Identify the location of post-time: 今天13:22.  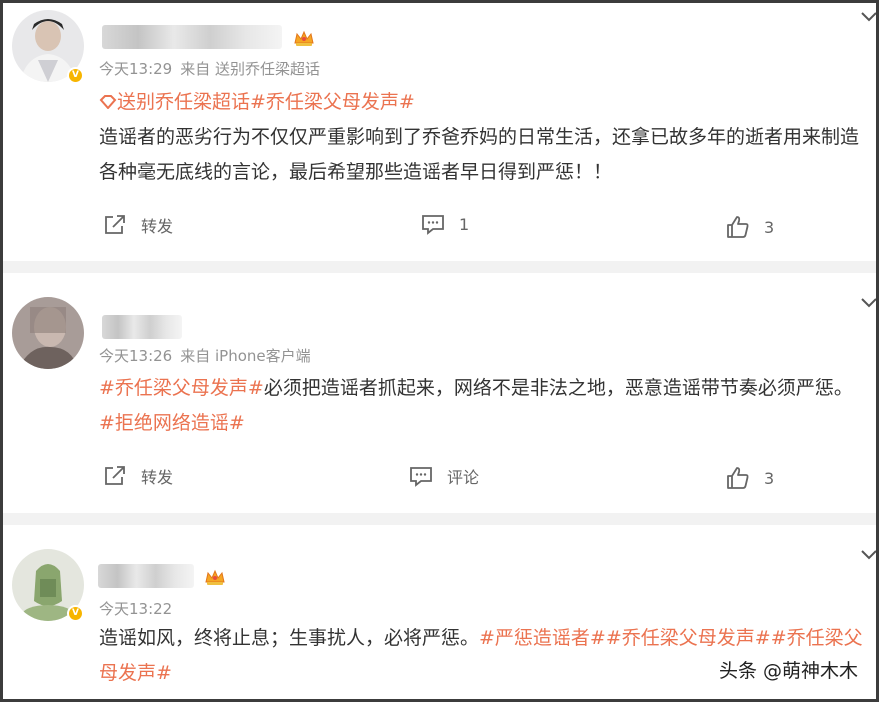
(135, 609).